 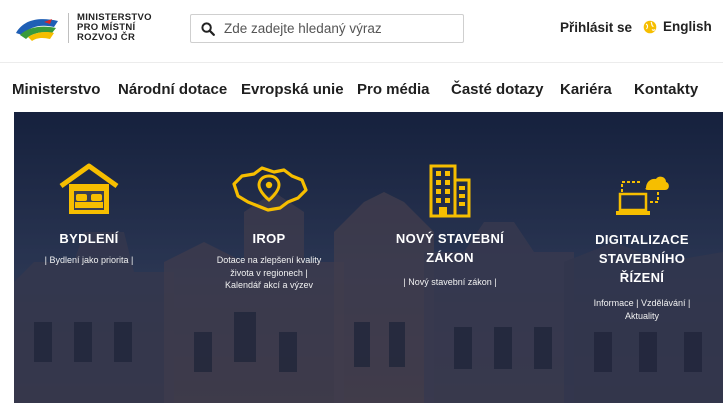 I want to click on language-label: English, so click(x=687, y=26).